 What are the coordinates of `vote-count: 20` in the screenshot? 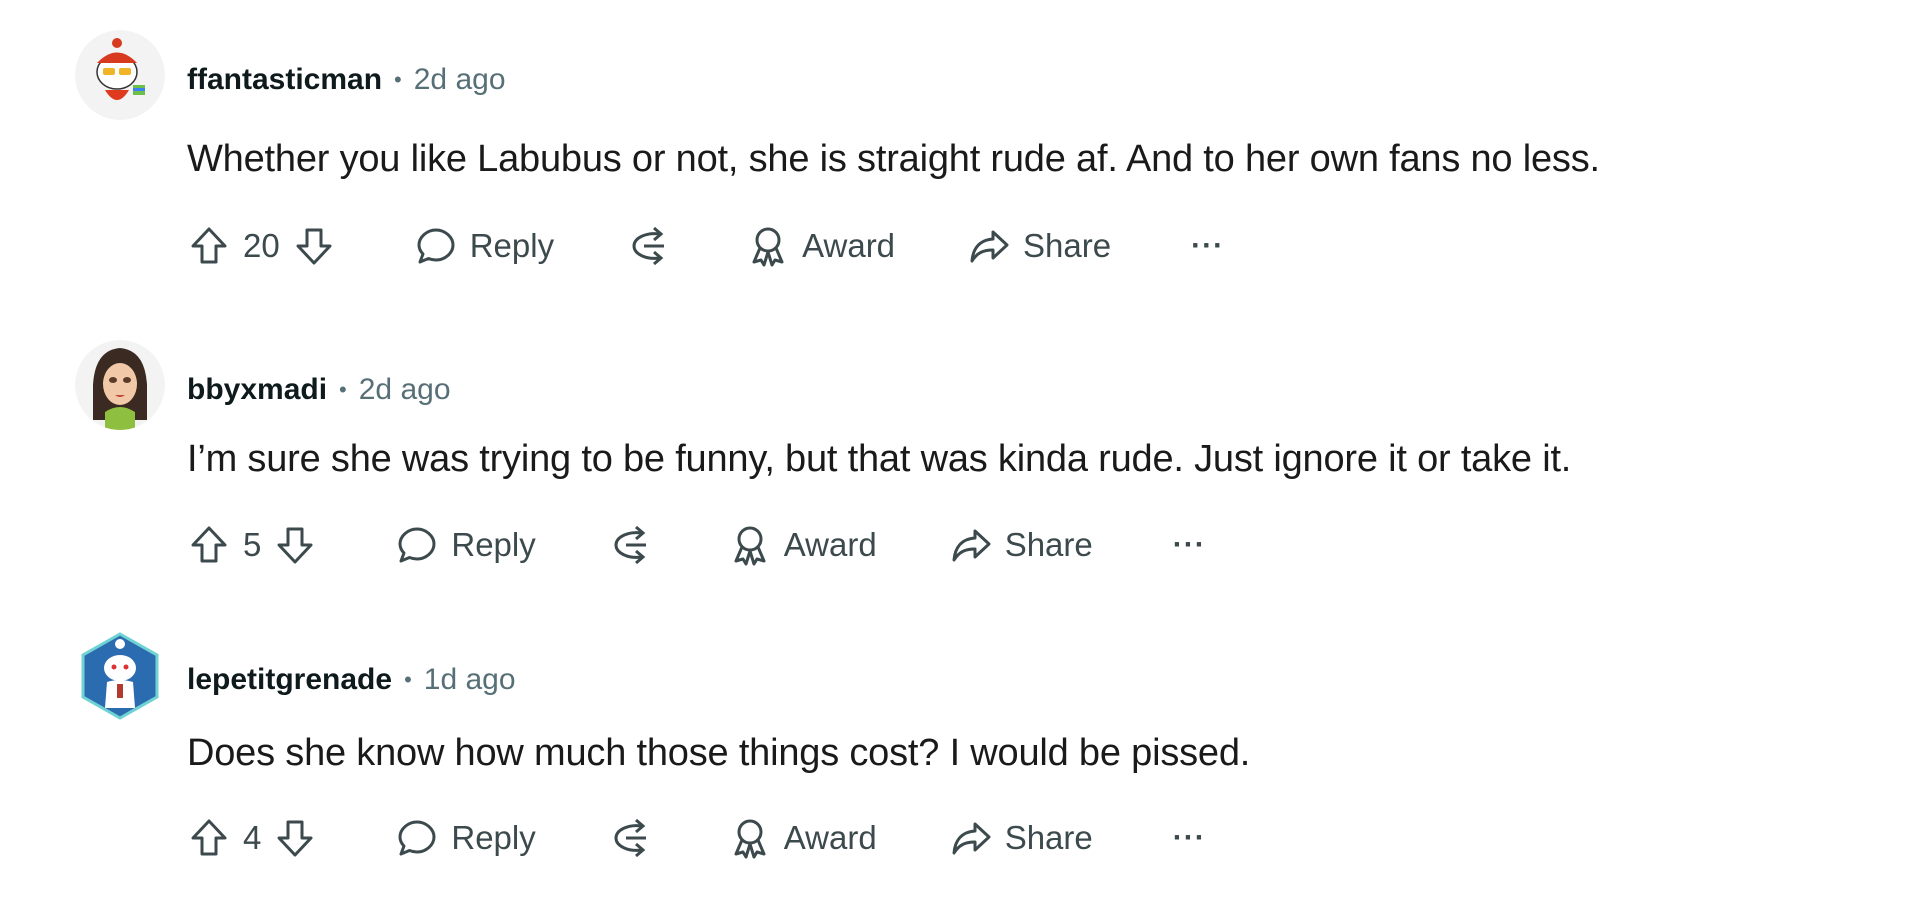 It's located at (261, 245).